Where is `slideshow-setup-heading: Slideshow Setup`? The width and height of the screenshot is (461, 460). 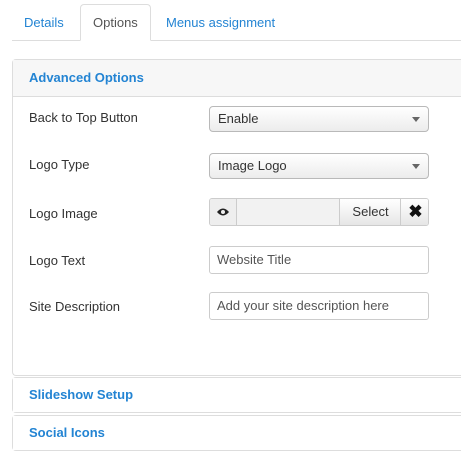 slideshow-setup-heading: Slideshow Setup is located at coordinates (237, 395).